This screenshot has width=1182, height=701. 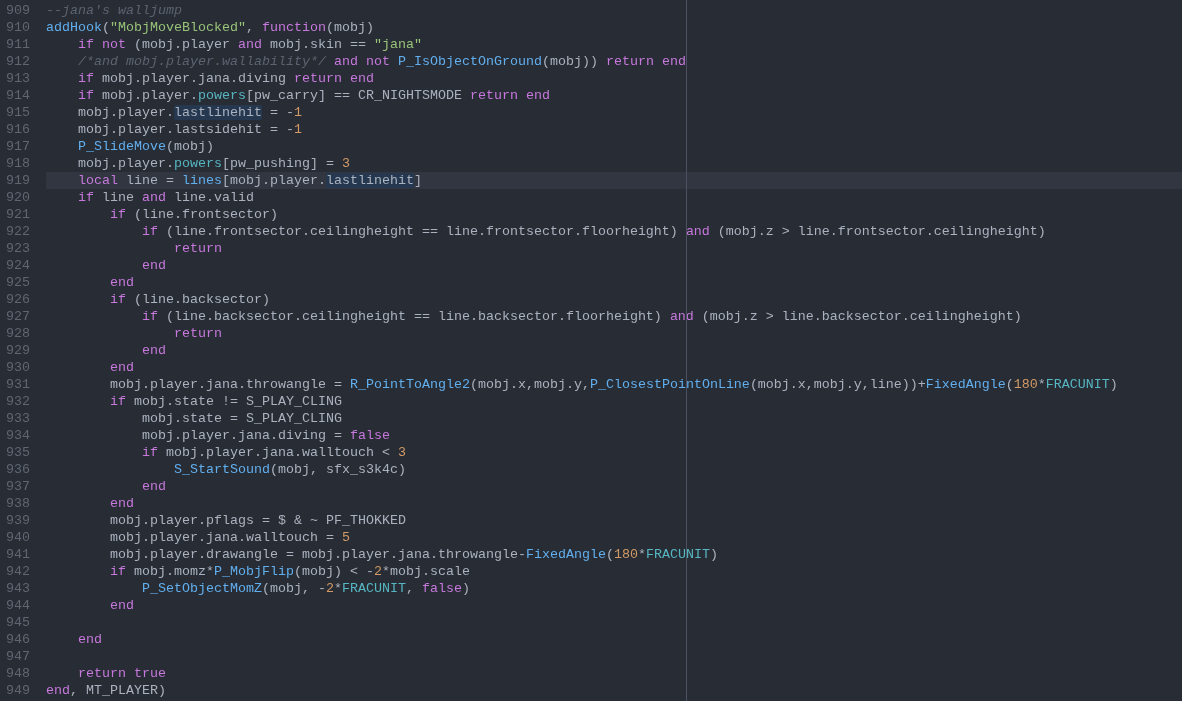 What do you see at coordinates (289, 469) in the screenshot?
I see `code-line: S_StartSound(mobj, sfx_s3k4c)` at bounding box center [289, 469].